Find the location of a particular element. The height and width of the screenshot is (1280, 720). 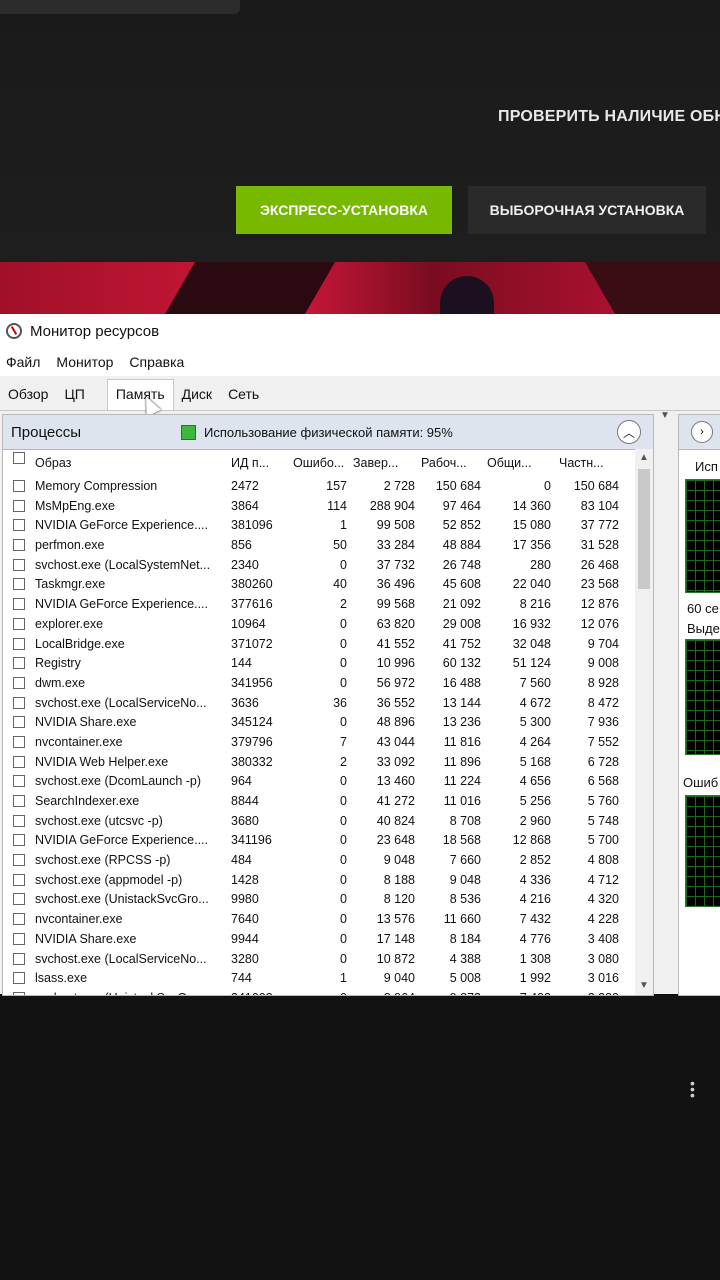

process-private: 37 772 is located at coordinates (599, 525).